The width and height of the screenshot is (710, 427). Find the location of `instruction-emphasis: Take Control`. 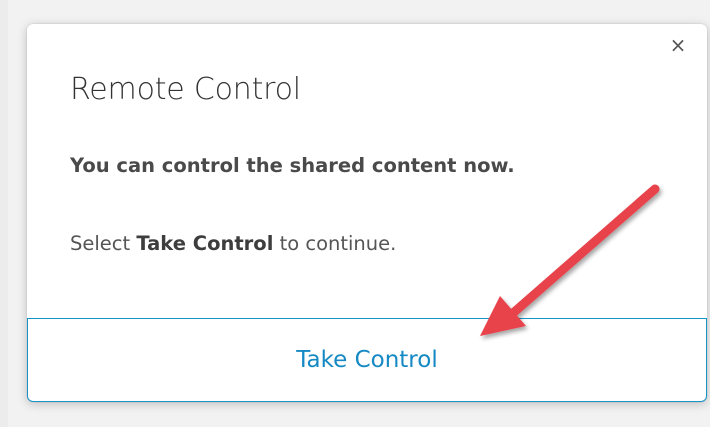

instruction-emphasis: Take Control is located at coordinates (205, 243).